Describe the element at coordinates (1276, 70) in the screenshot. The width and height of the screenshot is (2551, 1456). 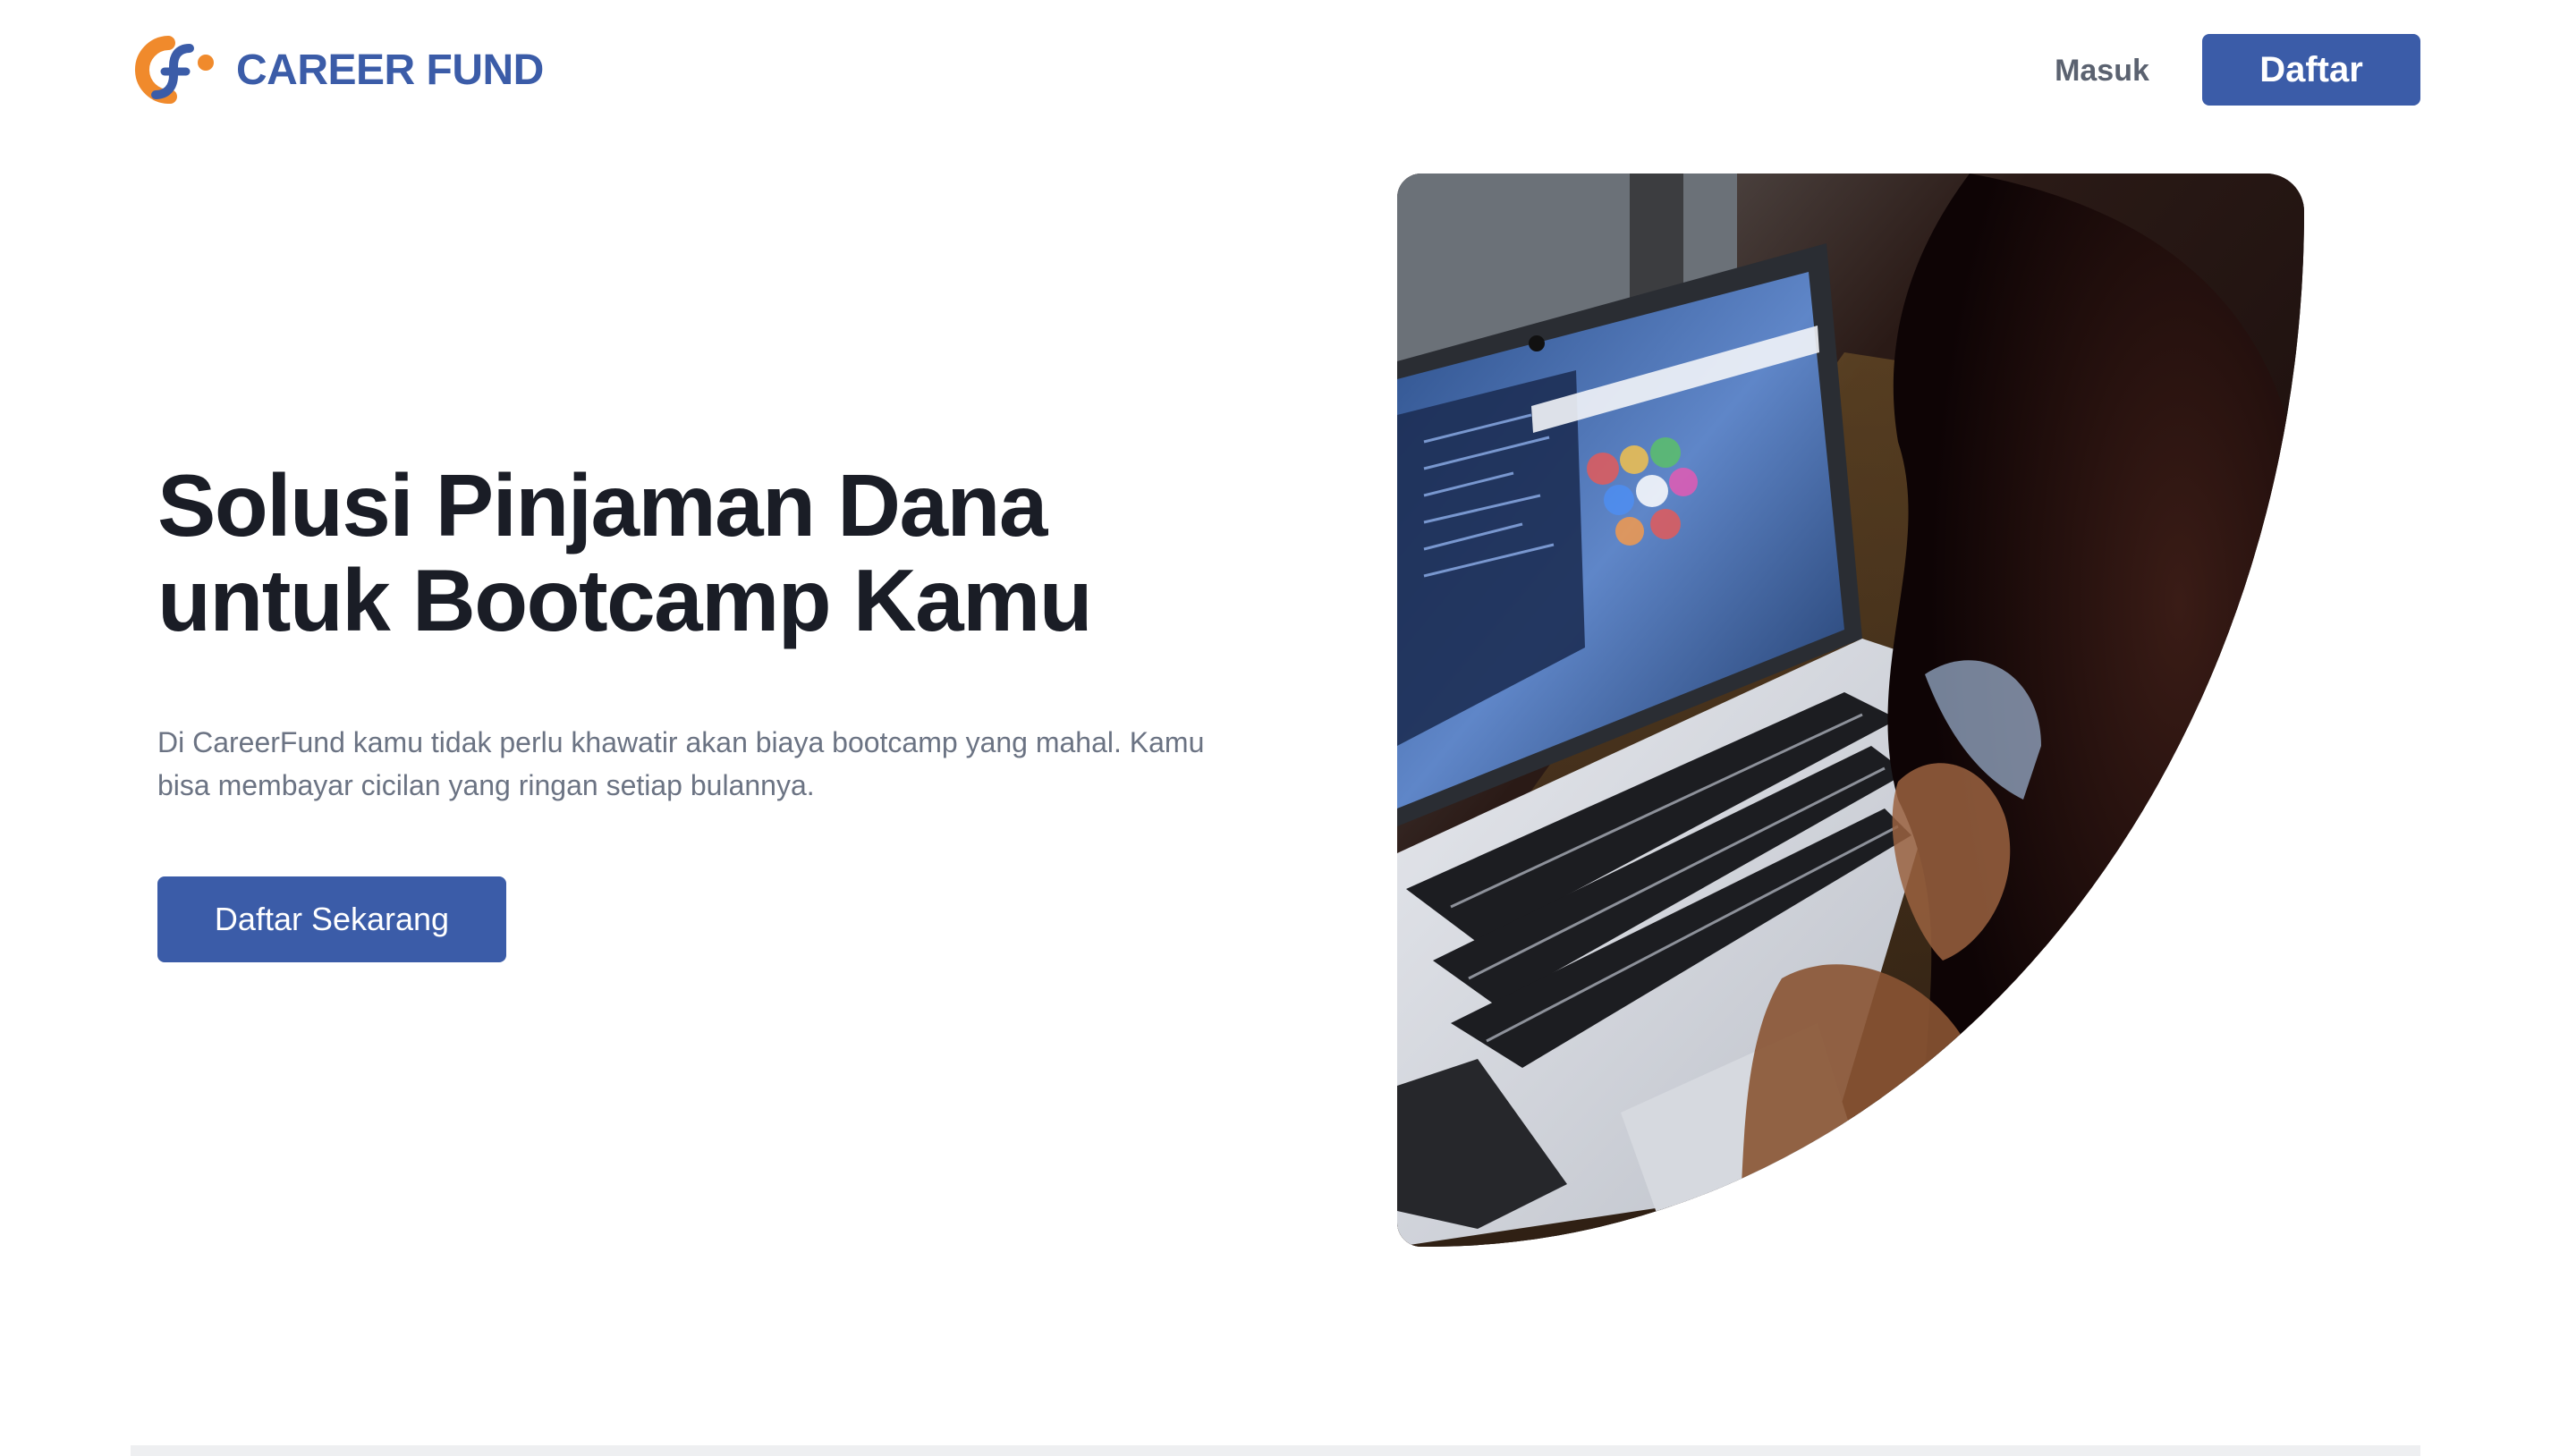
I see `site-header: CAREER FUND Masuk Daftar` at that location.